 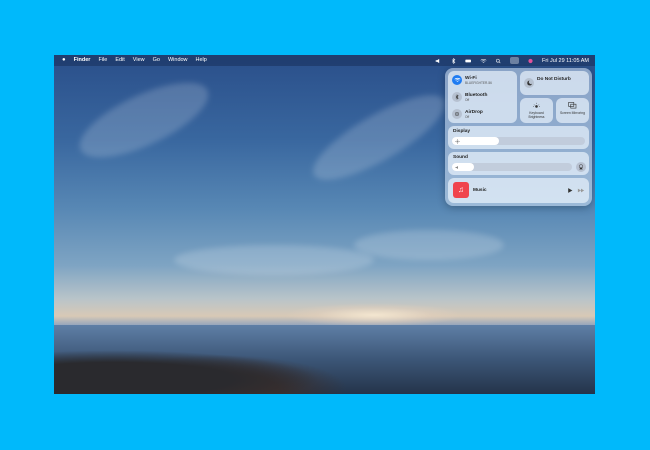 I want to click on display-brightness-slider, so click(x=518, y=141).